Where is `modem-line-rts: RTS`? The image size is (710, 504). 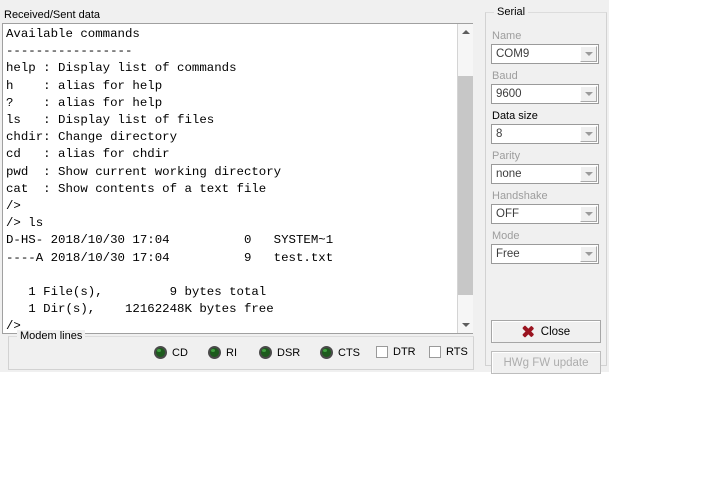
modem-line-rts: RTS is located at coordinates (448, 352).